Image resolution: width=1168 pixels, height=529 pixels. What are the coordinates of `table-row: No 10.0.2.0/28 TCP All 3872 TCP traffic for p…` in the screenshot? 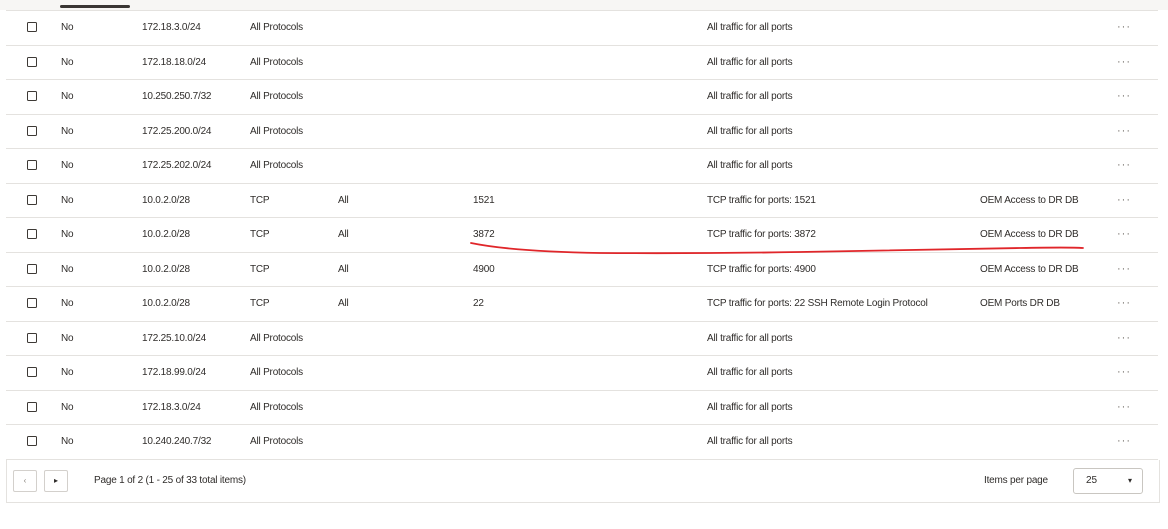 It's located at (582, 235).